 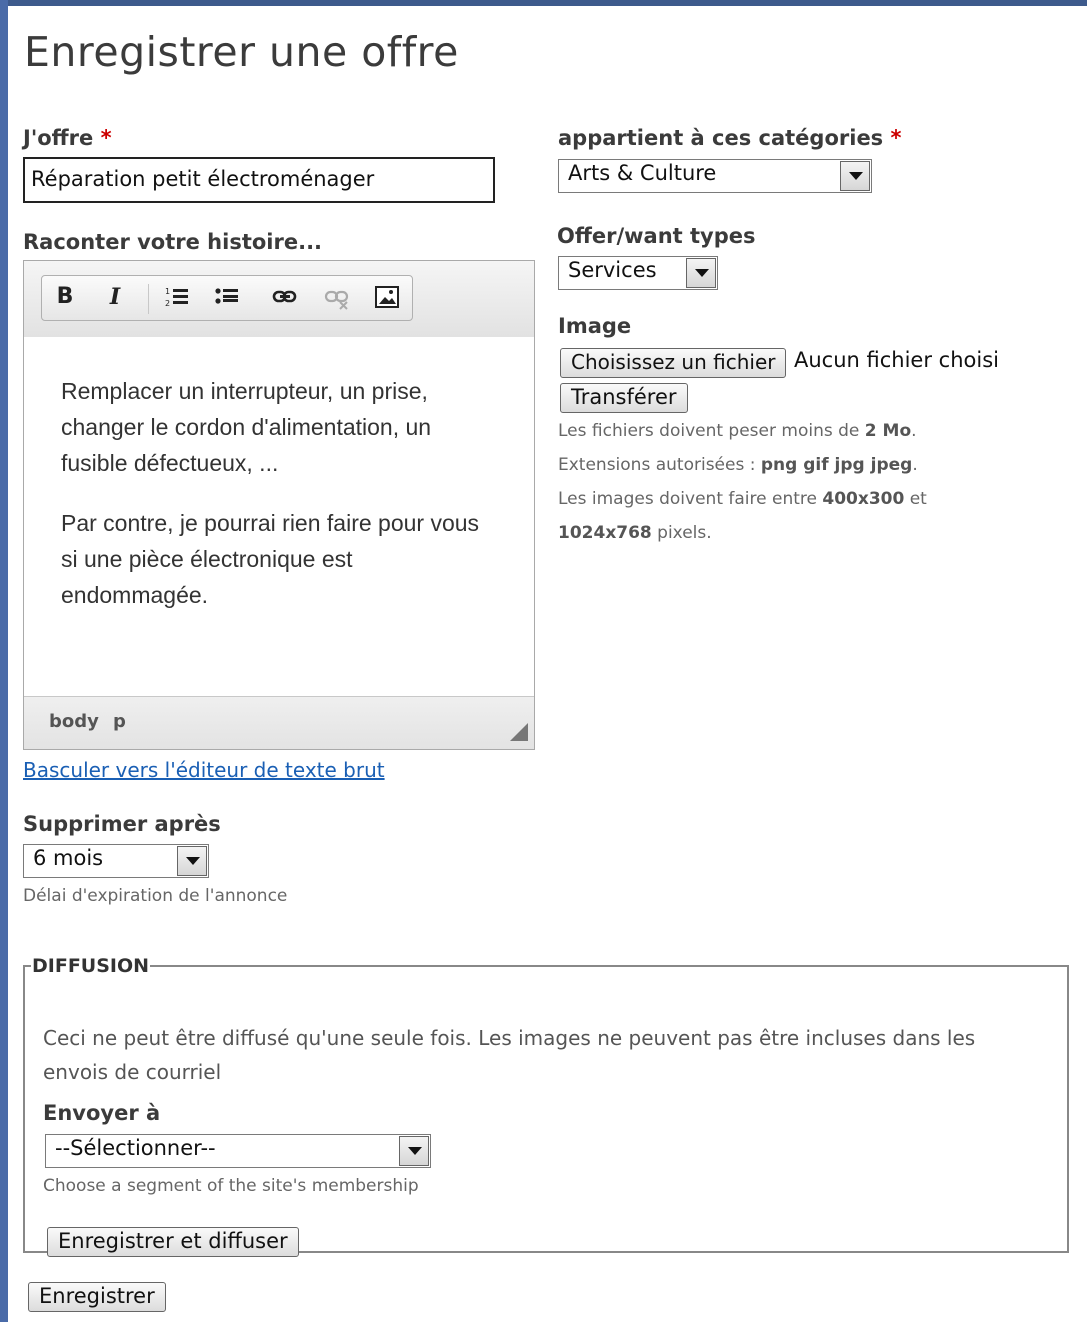 I want to click on types-label: Offer/want types, so click(x=656, y=236).